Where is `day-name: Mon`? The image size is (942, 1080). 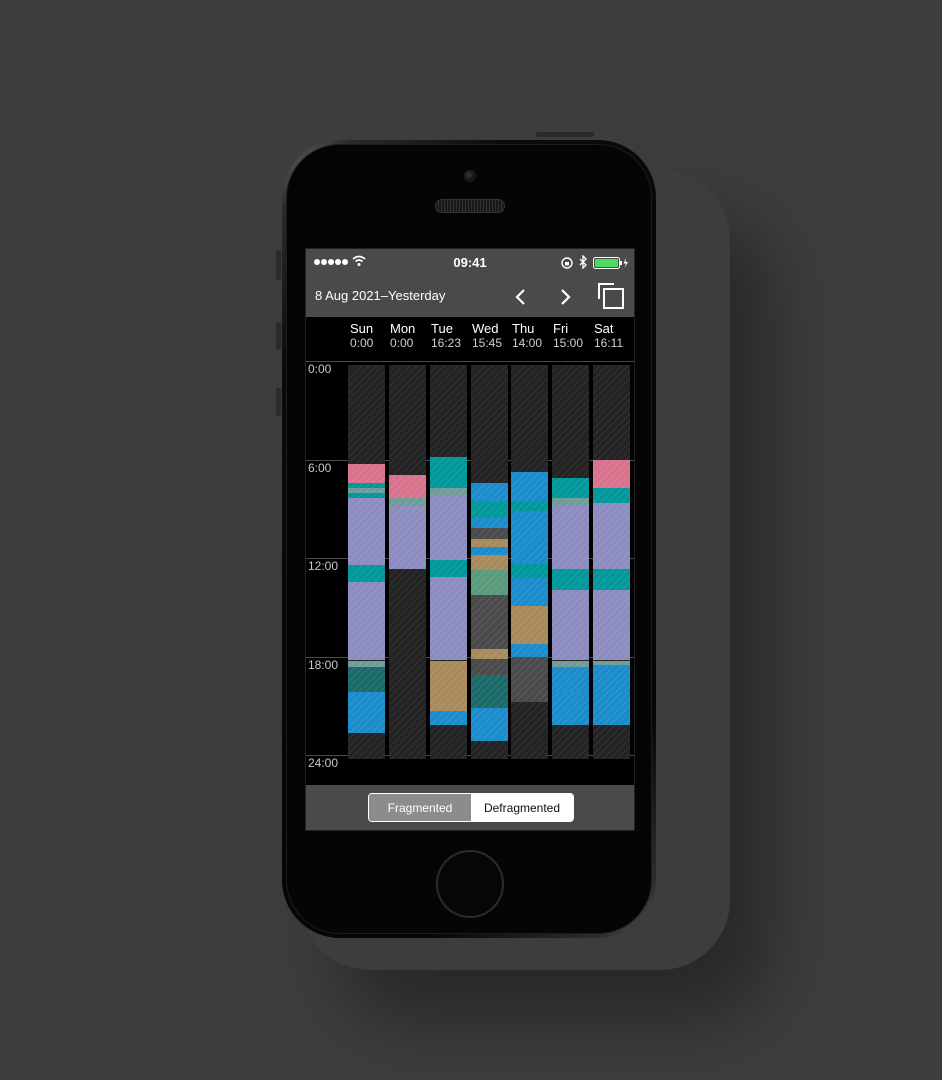
day-name: Mon is located at coordinates (403, 328).